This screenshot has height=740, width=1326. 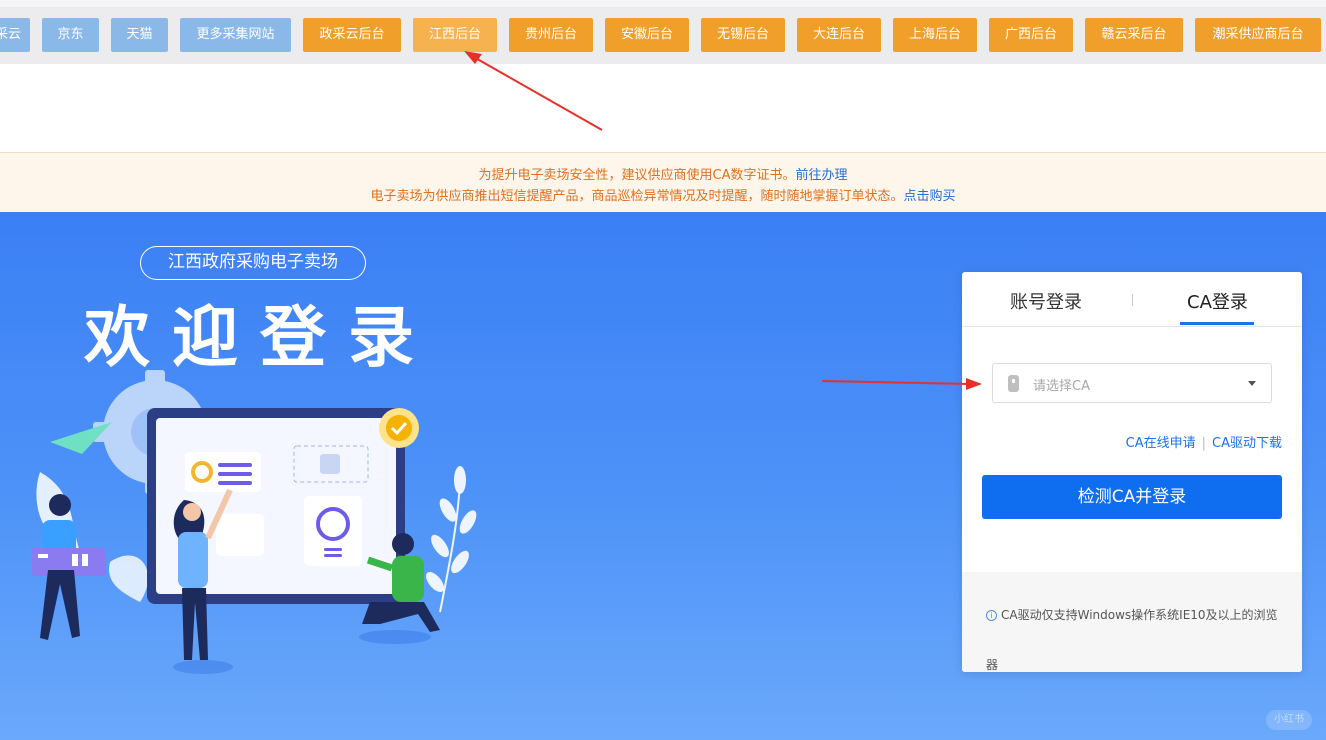 I want to click on notice-ca-text: 为提升电子卖场安全性，建议供应商使用CA数字证书。, so click(x=637, y=175).